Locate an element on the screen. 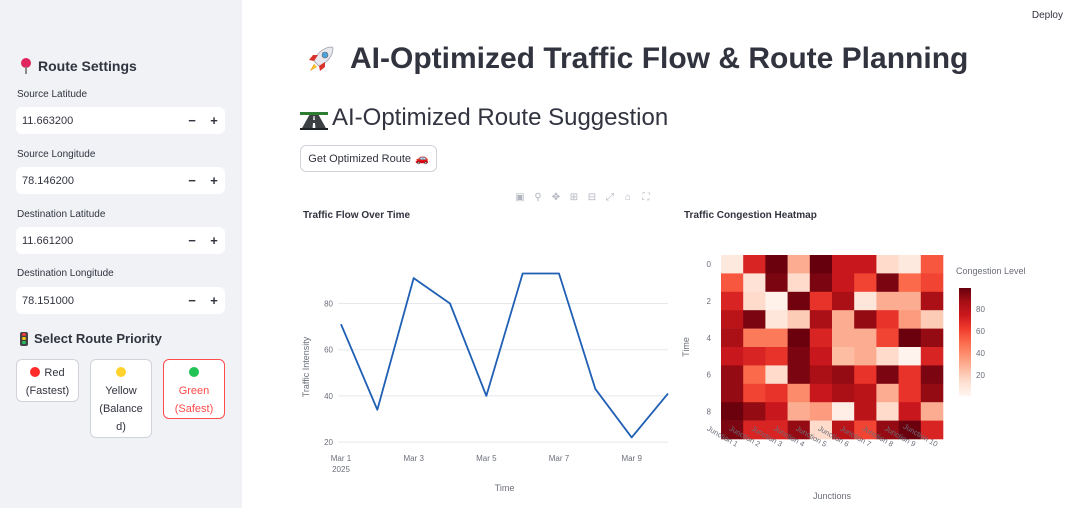 This screenshot has width=1080, height=508. priority-red-button: Red (Fastest) is located at coordinates (47, 380).